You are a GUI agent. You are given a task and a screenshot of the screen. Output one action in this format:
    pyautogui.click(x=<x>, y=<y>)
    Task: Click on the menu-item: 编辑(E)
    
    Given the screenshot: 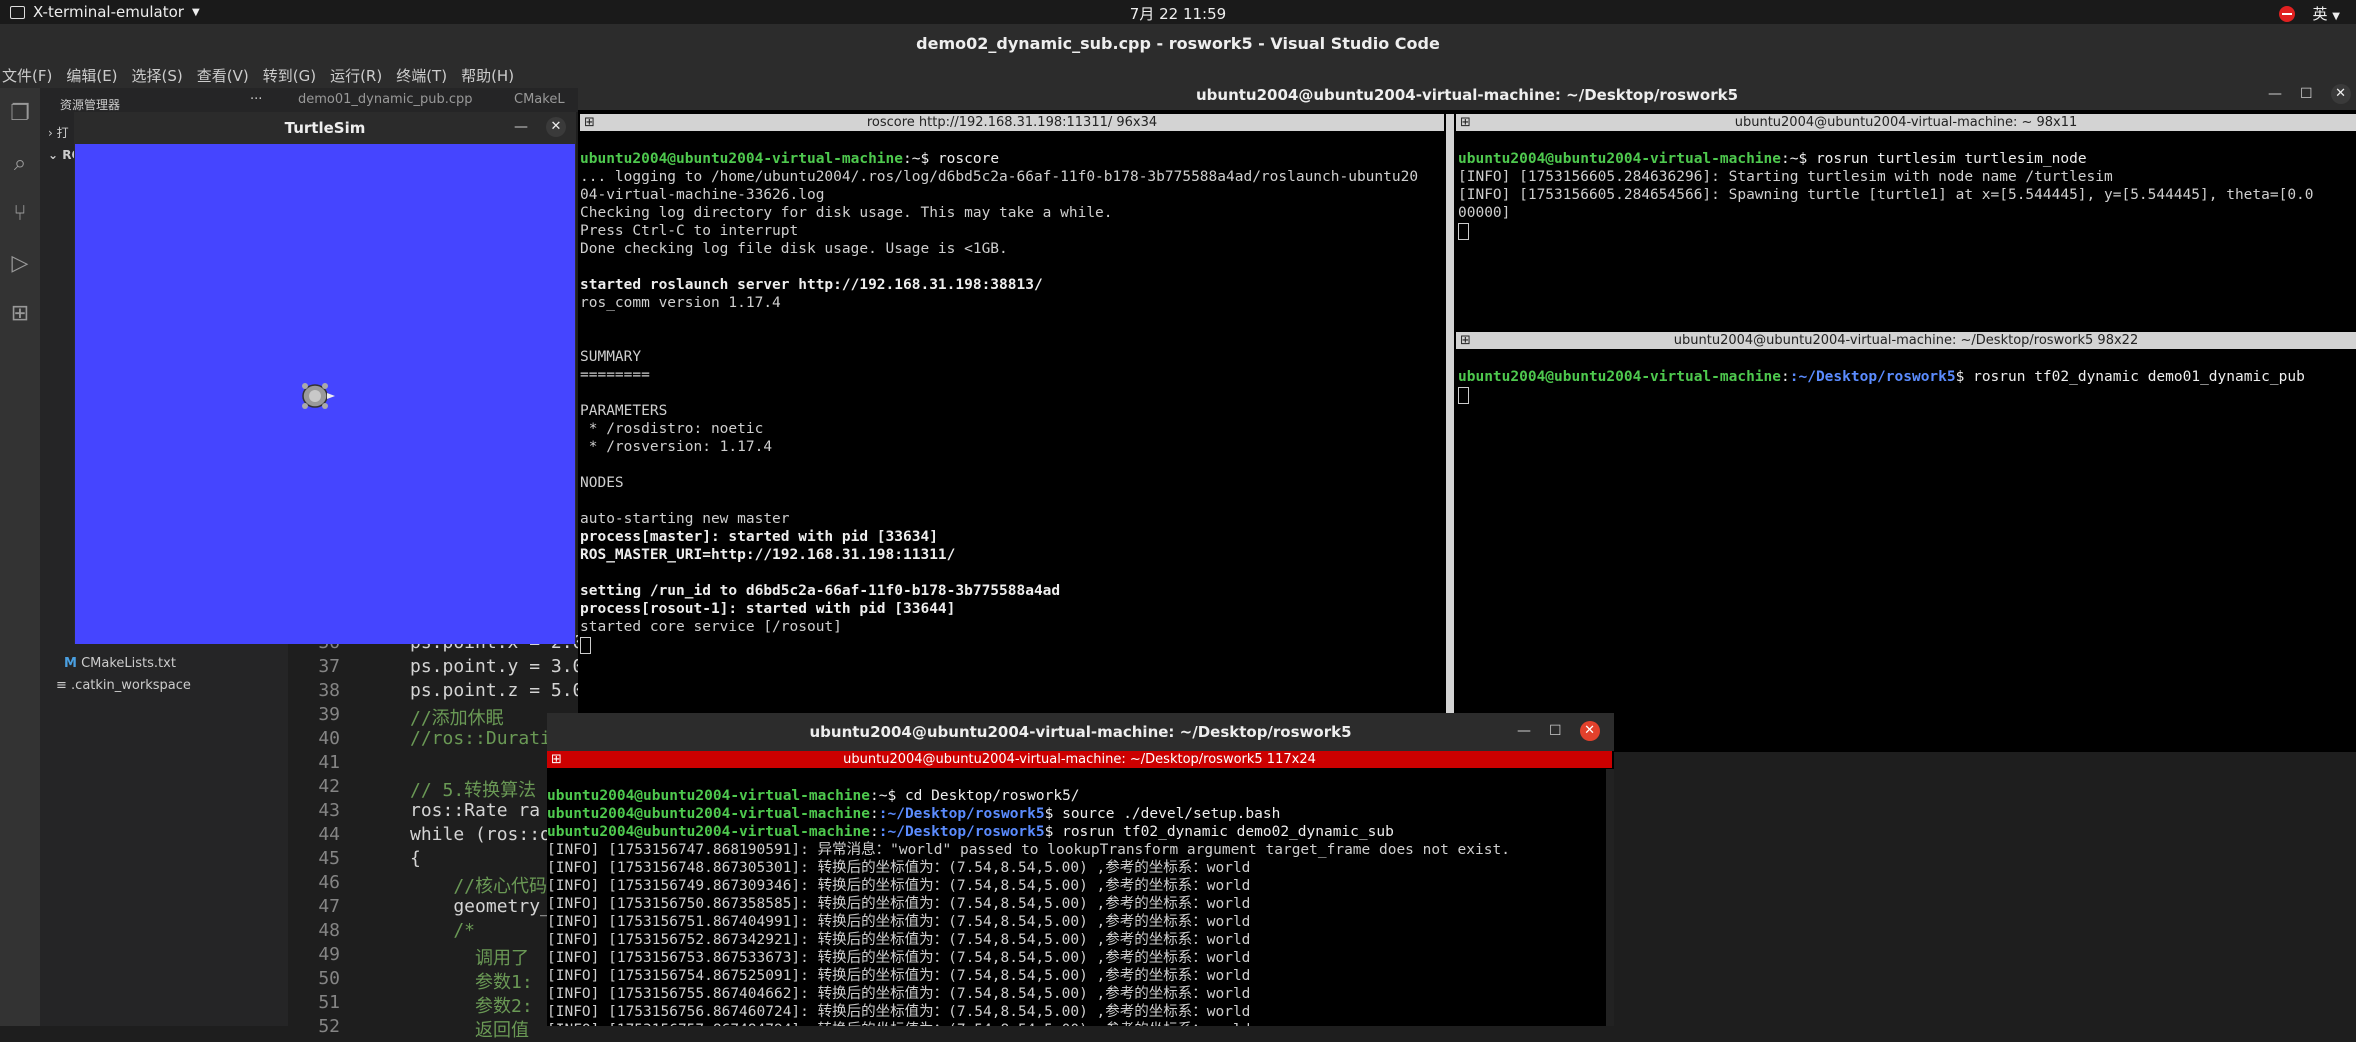 What is the action you would take?
    pyautogui.click(x=91, y=76)
    